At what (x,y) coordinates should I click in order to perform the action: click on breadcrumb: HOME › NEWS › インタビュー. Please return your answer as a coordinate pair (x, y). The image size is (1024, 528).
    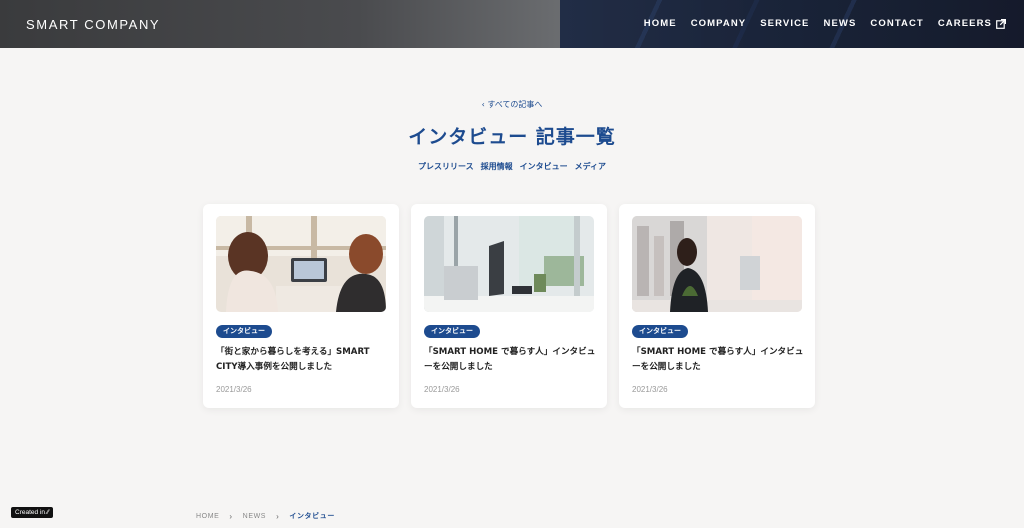
    Looking at the image, I should click on (265, 516).